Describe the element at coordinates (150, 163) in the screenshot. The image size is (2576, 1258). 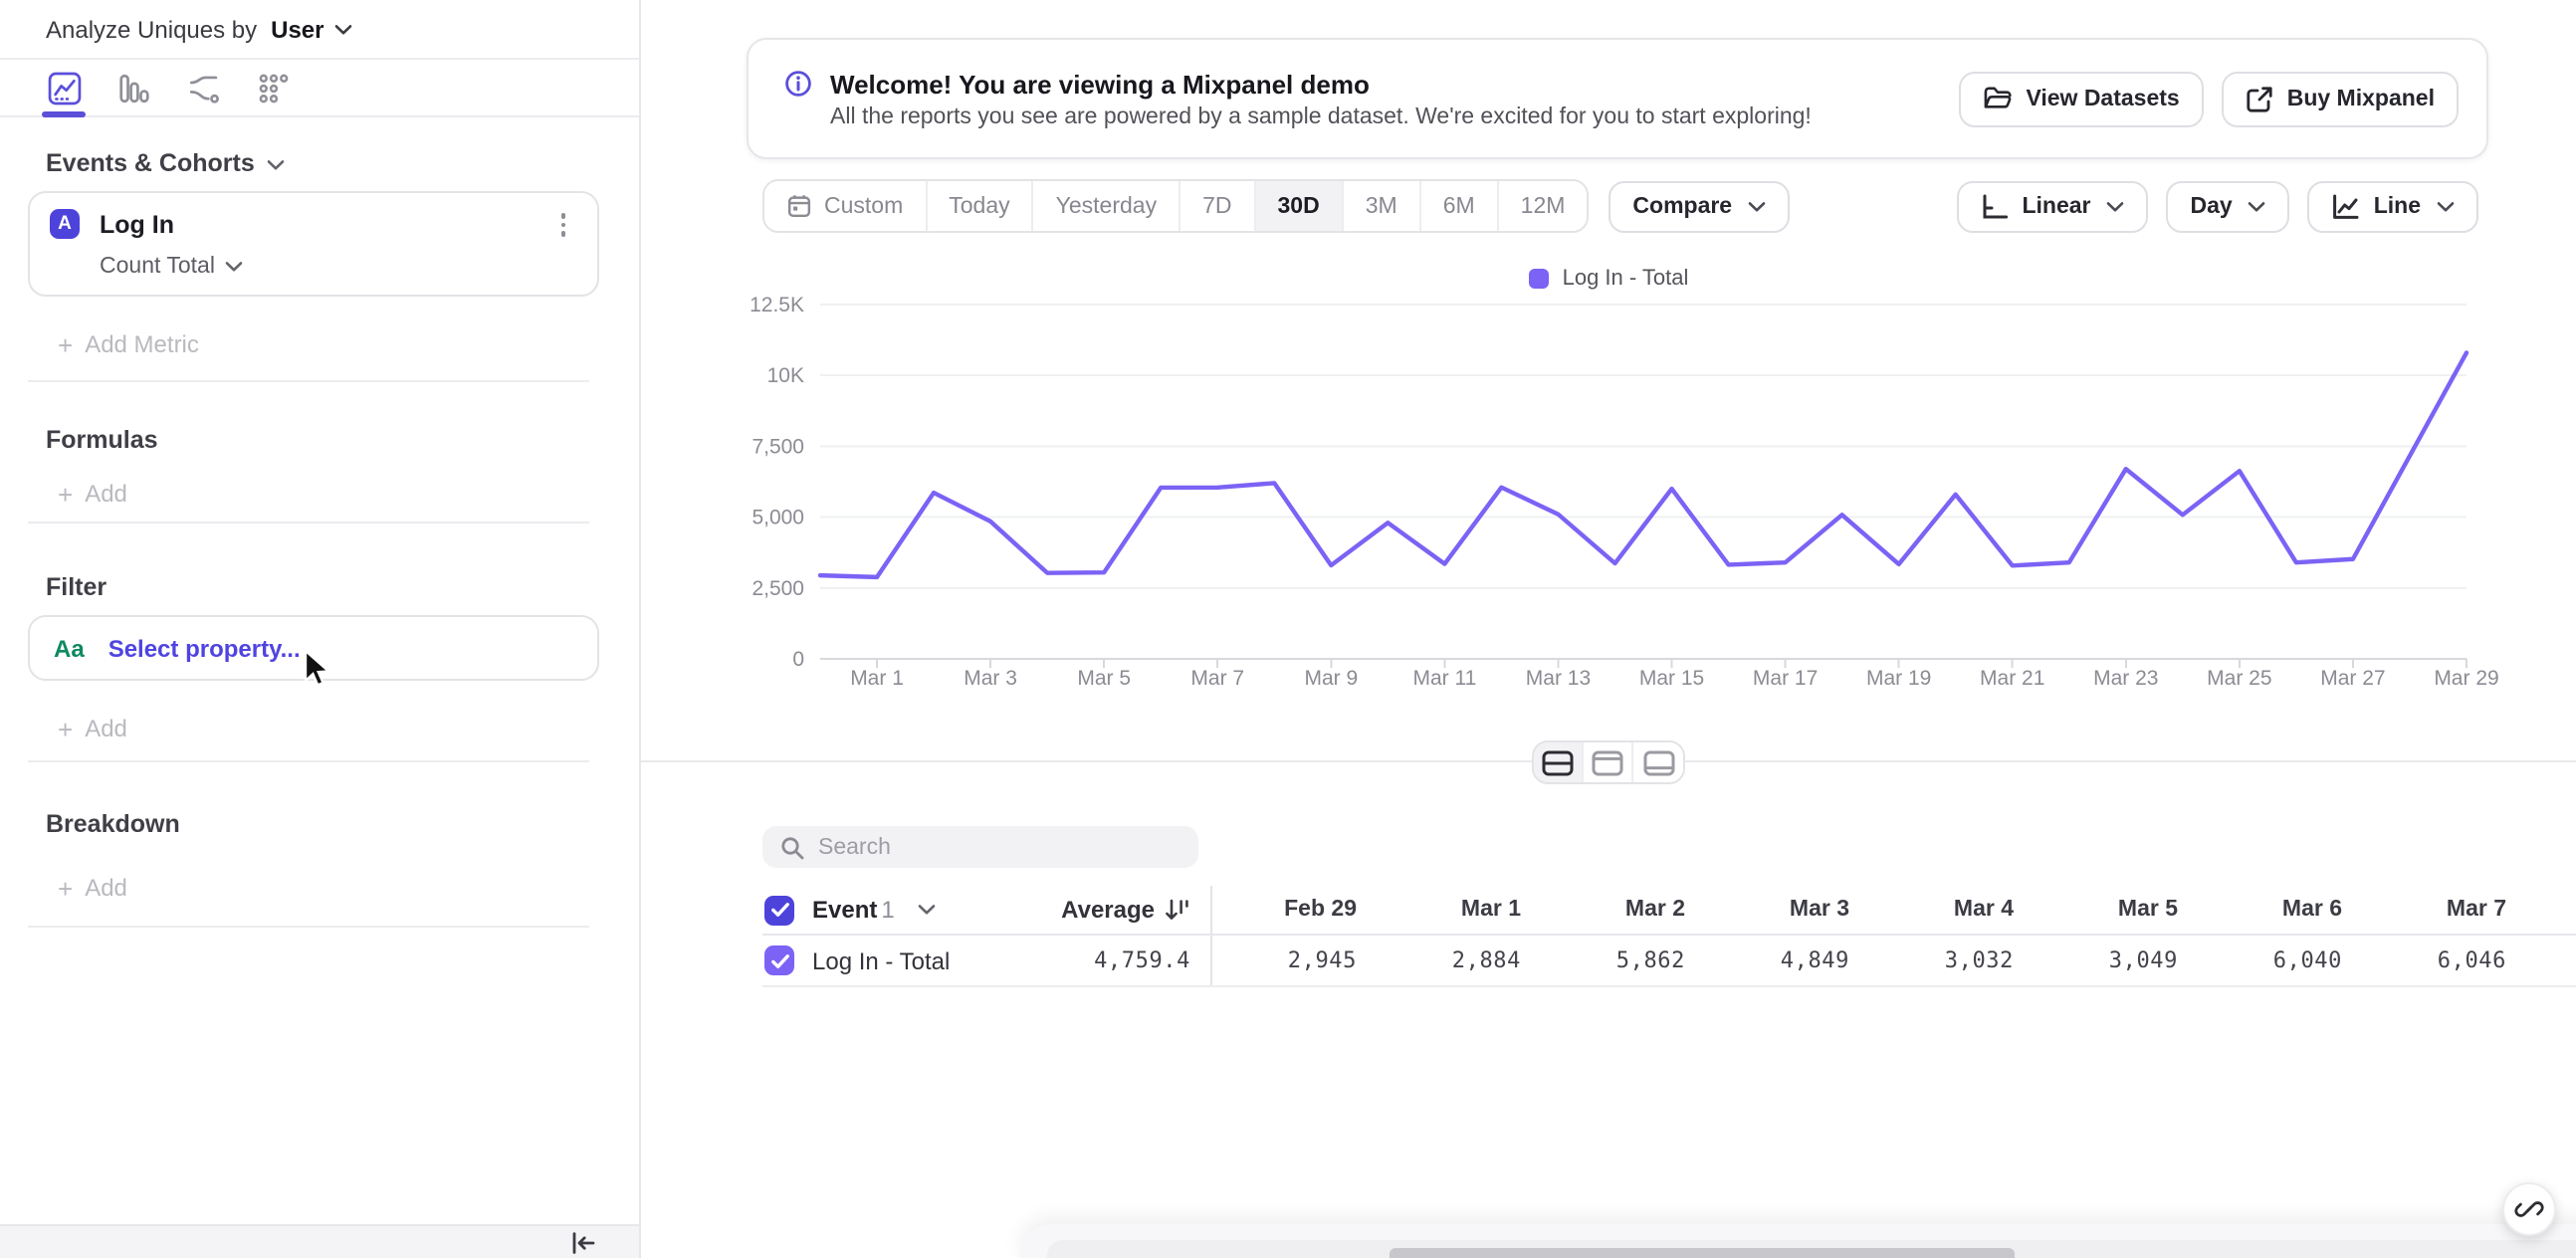
I see `events-cohorts-label: Events & Cohorts` at that location.